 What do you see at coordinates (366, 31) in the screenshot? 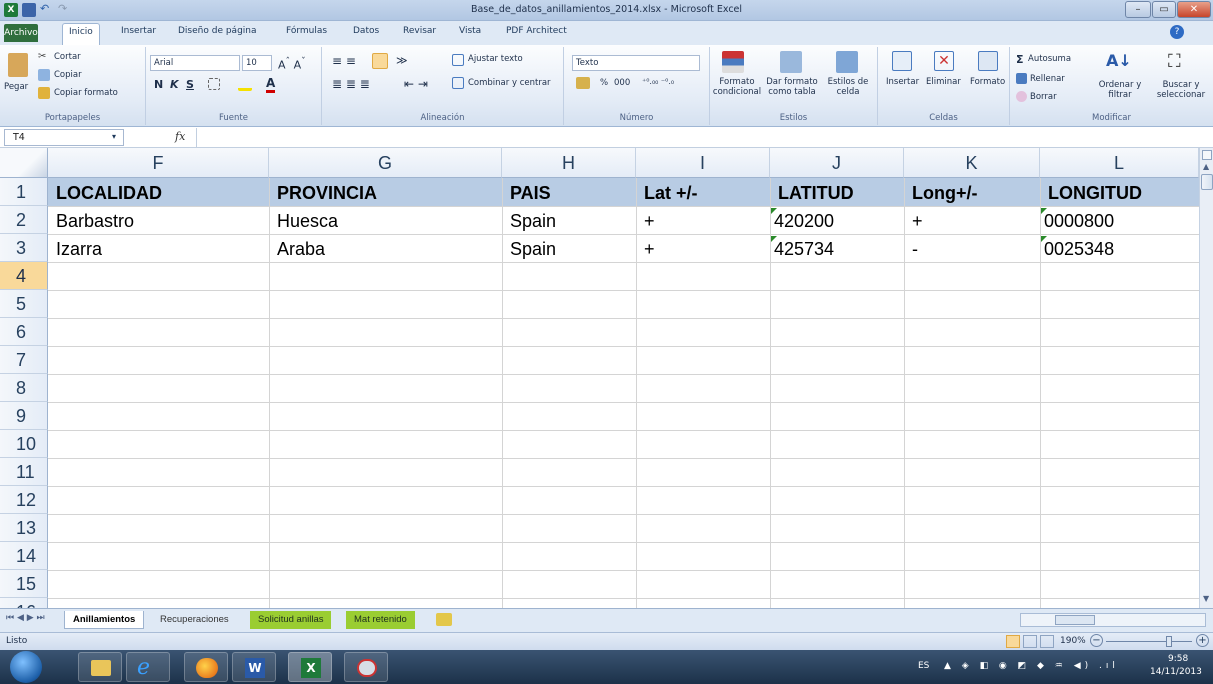
I see `tab-data: Datos` at bounding box center [366, 31].